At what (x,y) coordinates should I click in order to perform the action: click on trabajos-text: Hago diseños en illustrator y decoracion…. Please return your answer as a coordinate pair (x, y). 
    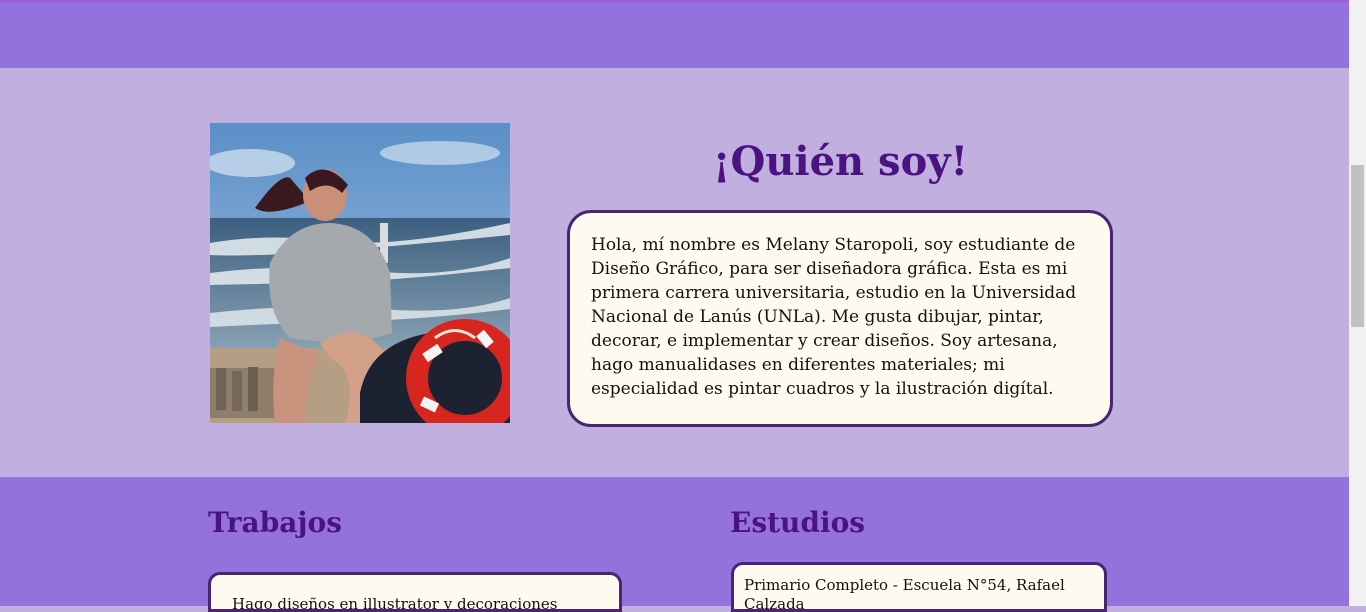
    Looking at the image, I should click on (395, 603).